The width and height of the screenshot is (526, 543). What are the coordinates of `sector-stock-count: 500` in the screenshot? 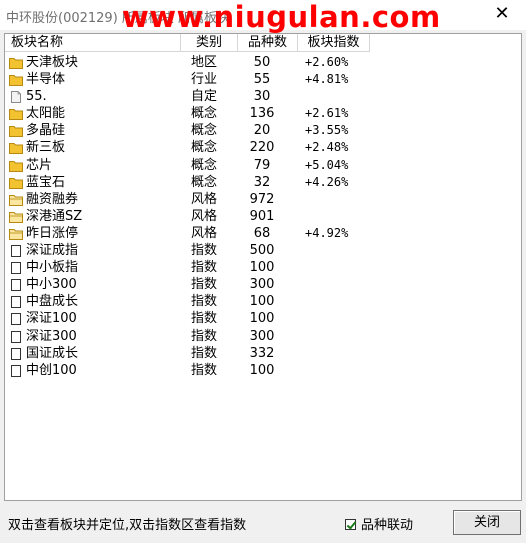 It's located at (262, 251).